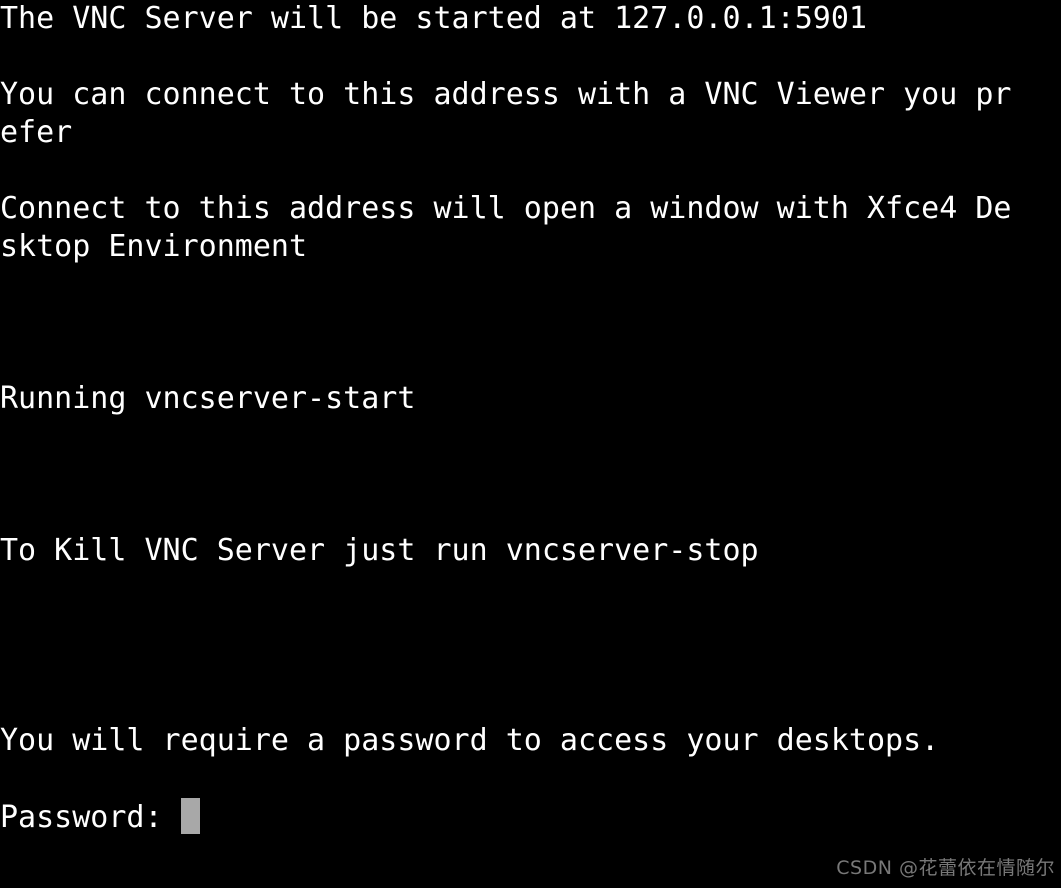  What do you see at coordinates (530, 817) in the screenshot?
I see `password-prompt-line: Password:` at bounding box center [530, 817].